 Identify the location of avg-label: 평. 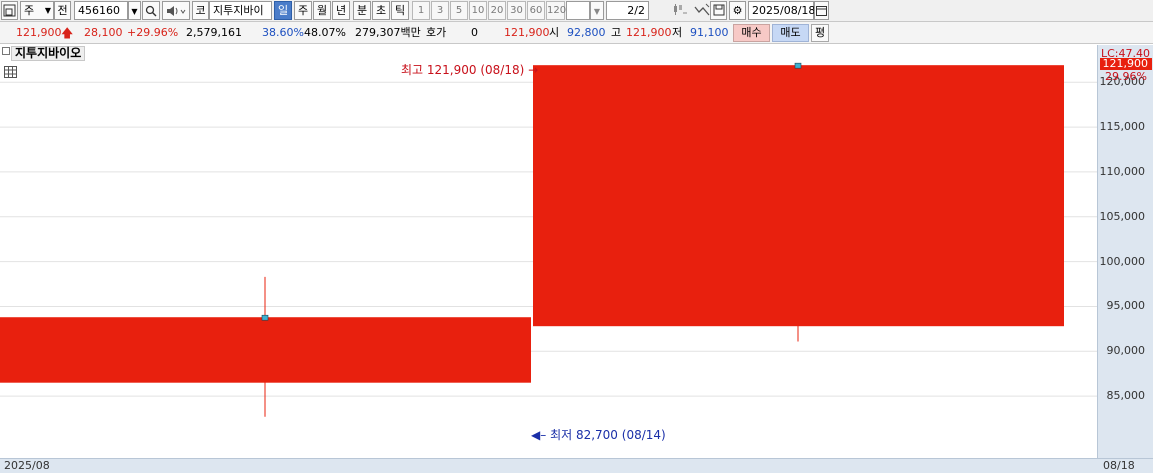
(820, 32).